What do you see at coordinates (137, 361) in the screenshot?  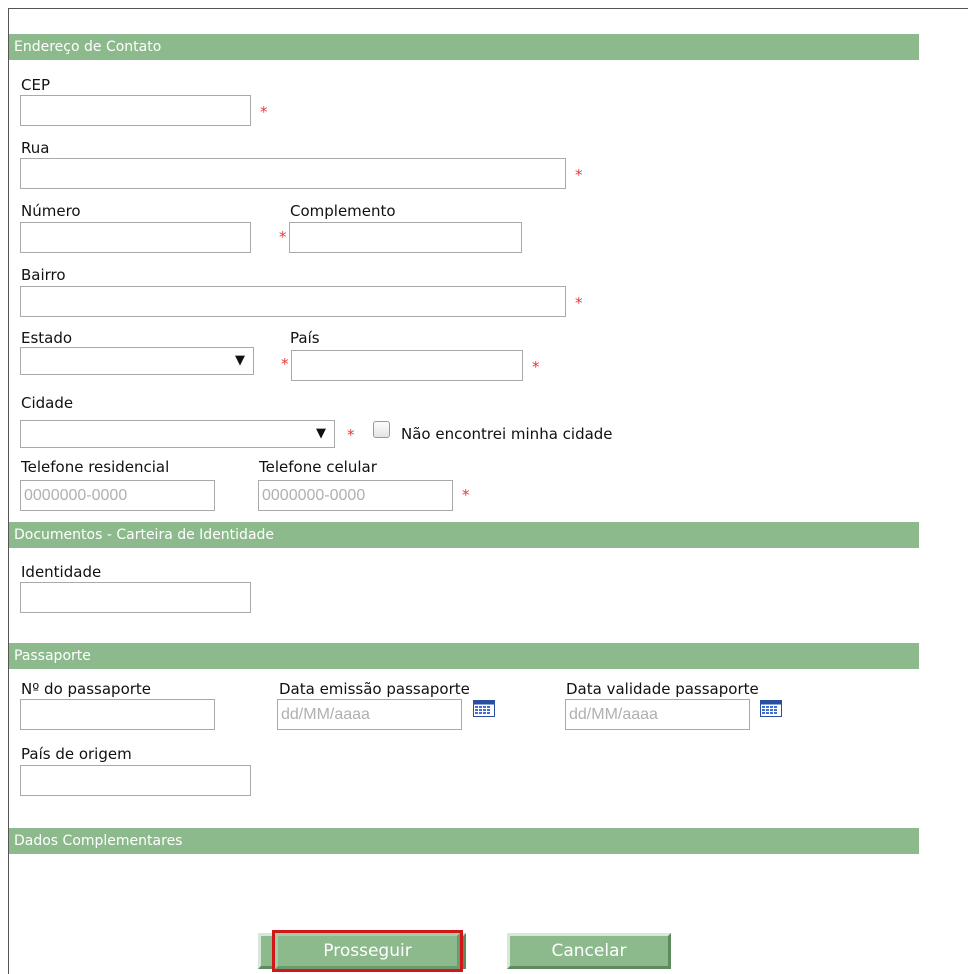 I see `state-select: ▼` at bounding box center [137, 361].